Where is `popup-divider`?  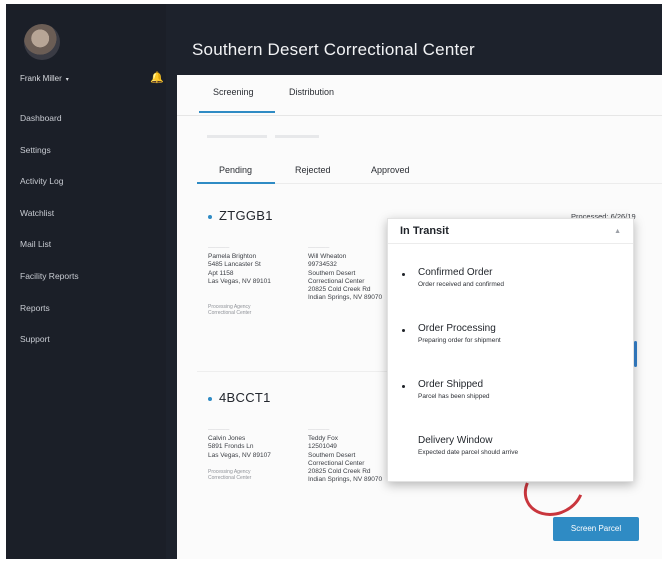 popup-divider is located at coordinates (510, 243).